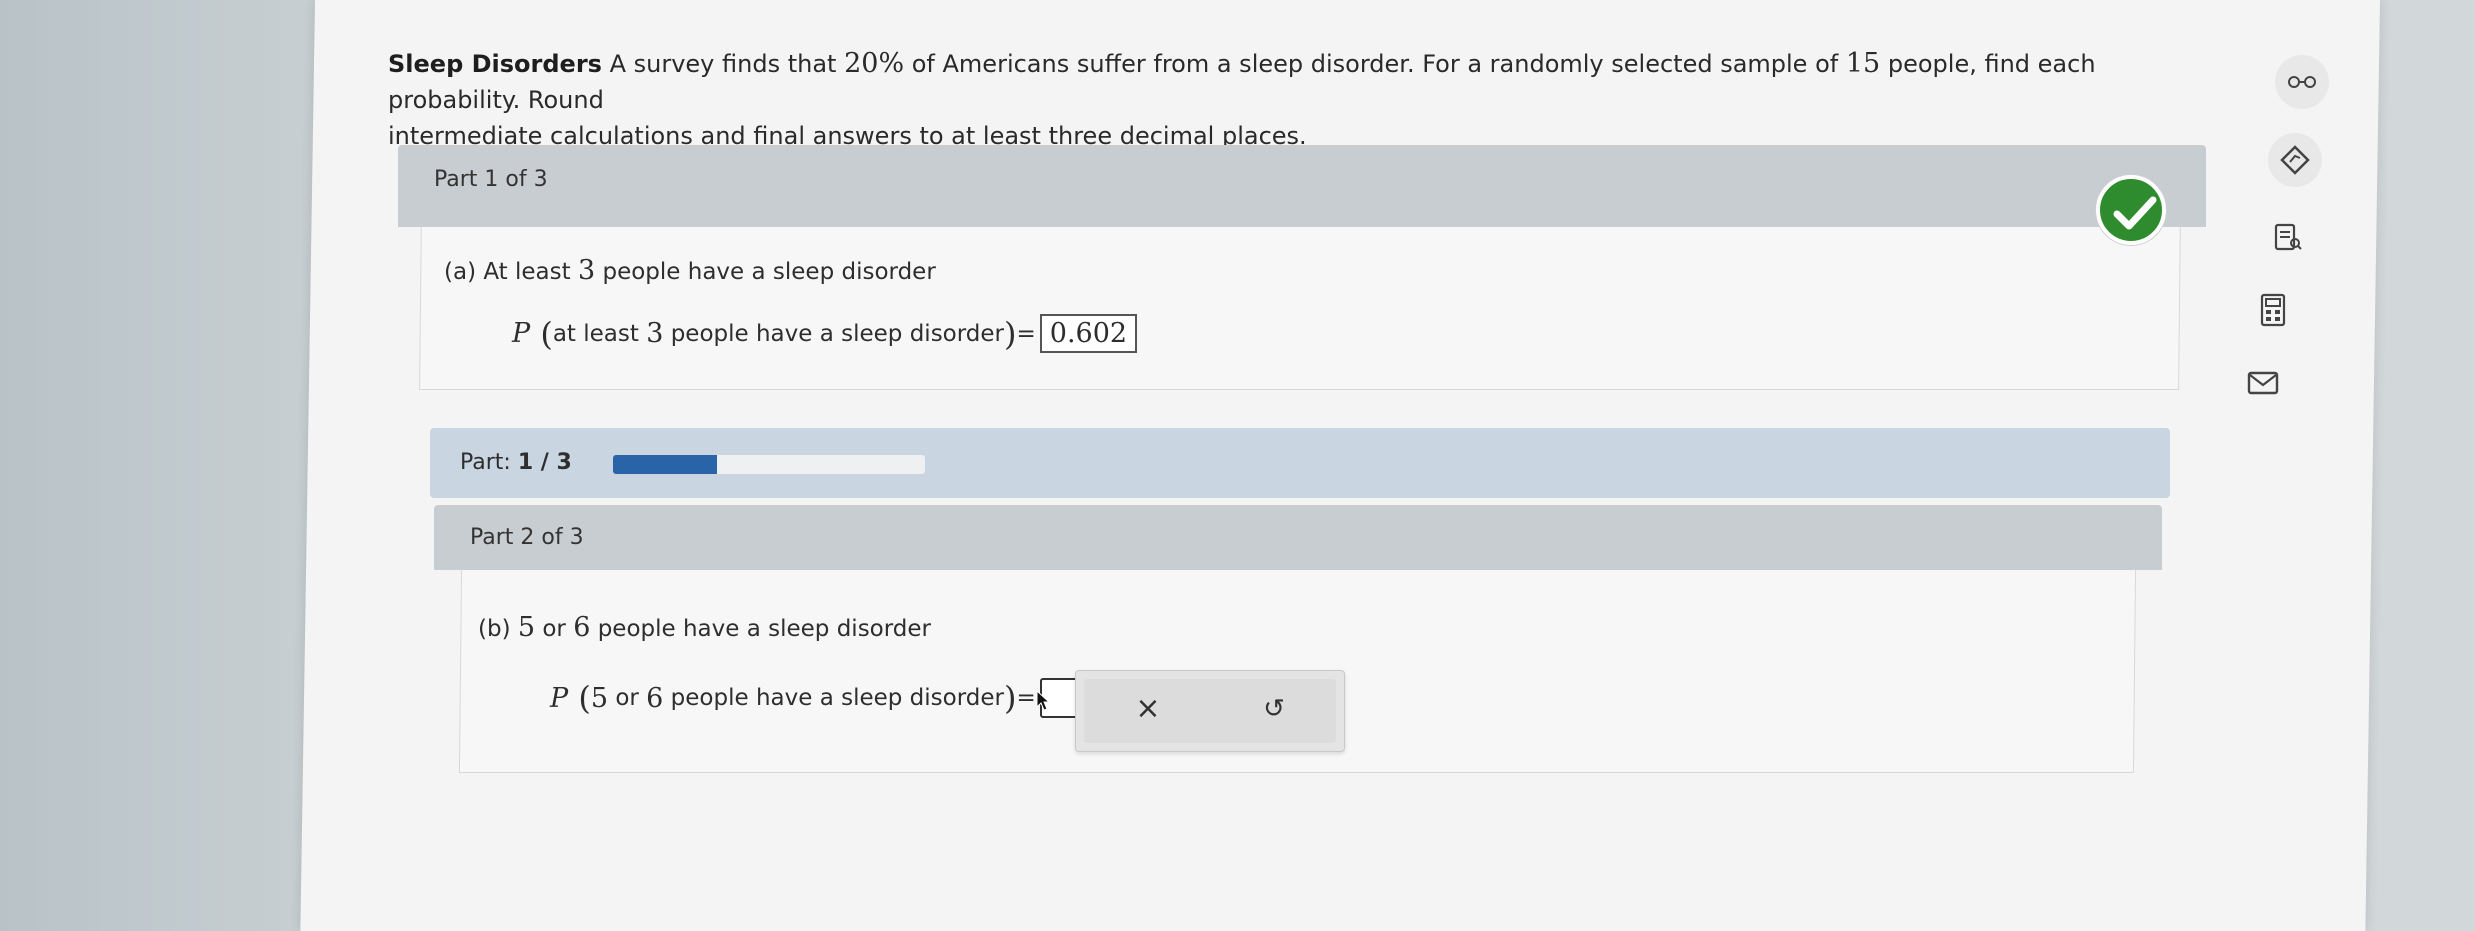  I want to click on part1-header-label: Part 1 of 3, so click(491, 179).